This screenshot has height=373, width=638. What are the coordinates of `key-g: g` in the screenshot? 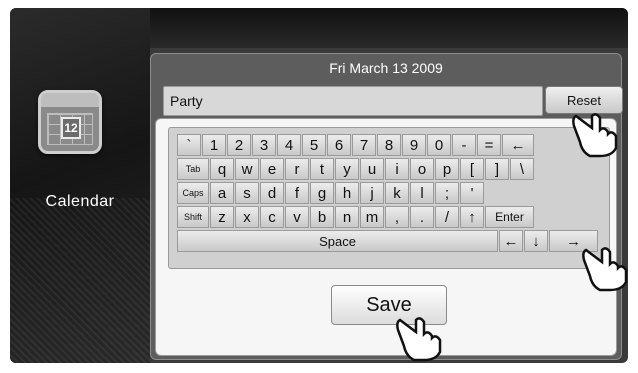 It's located at (322, 193).